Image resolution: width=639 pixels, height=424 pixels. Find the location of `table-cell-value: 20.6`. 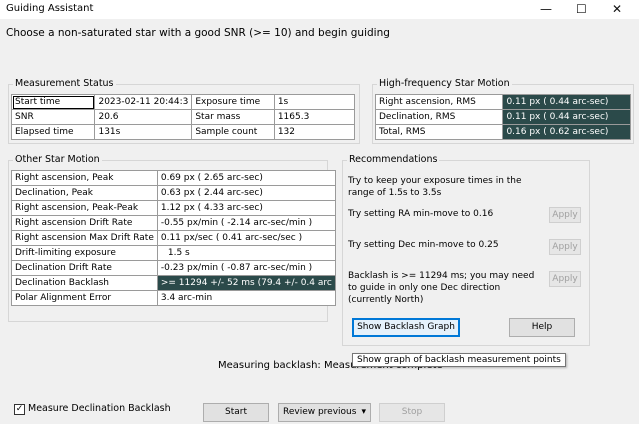

table-cell-value: 20.6 is located at coordinates (143, 117).